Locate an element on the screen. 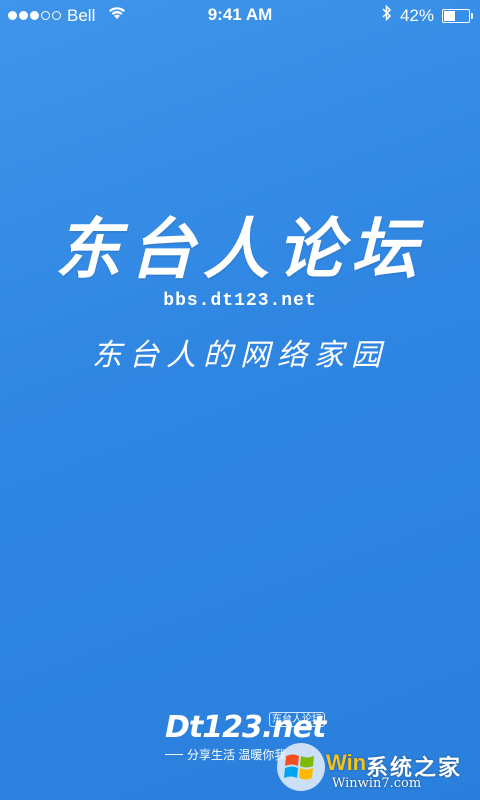  brand-tag: 东台人论坛 is located at coordinates (297, 719).